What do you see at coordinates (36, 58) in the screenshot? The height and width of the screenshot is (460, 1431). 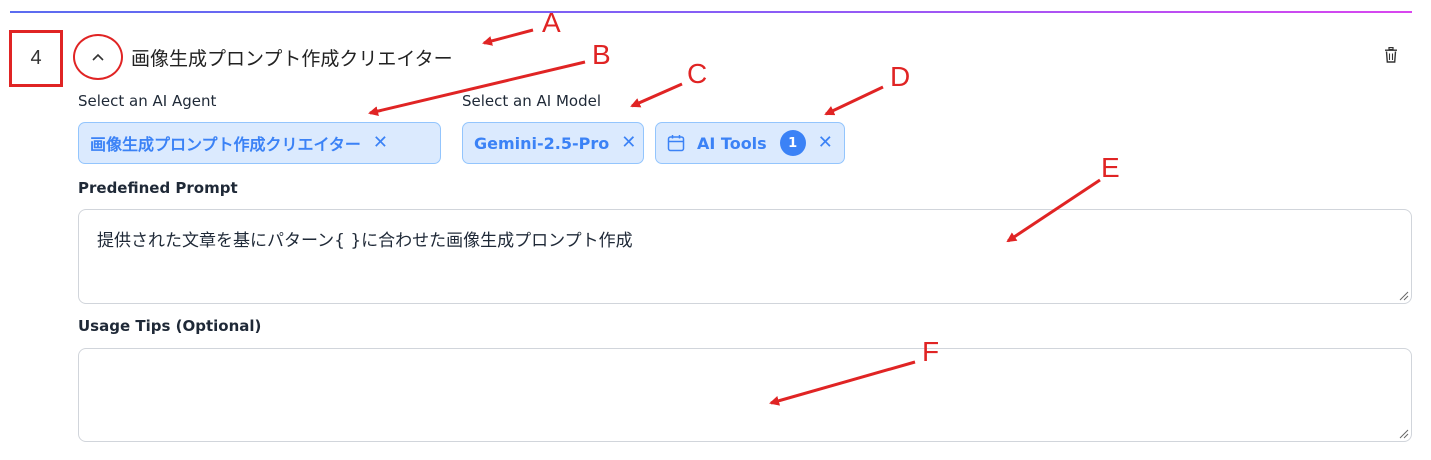 I see `step-number: 4` at bounding box center [36, 58].